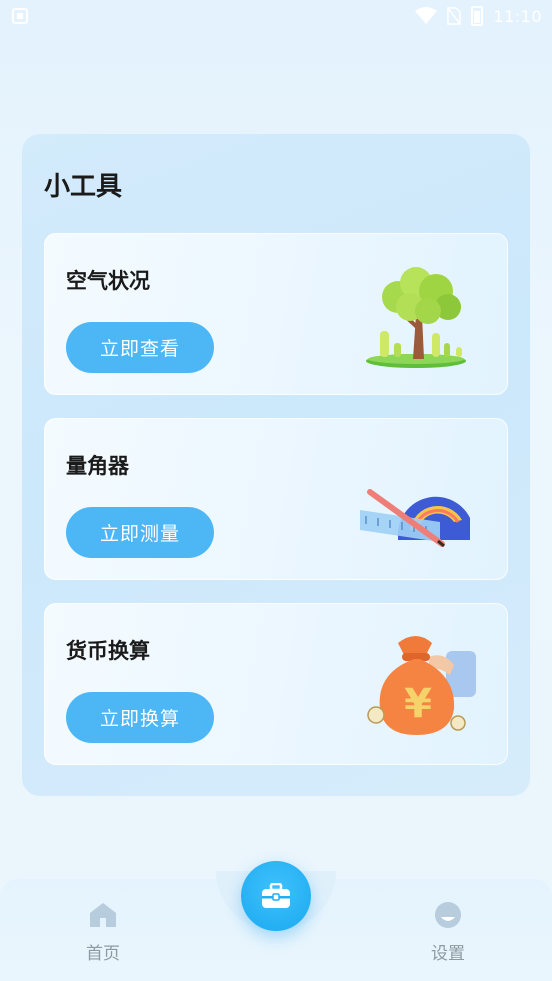  I want to click on tool-item-protractor: 量角器 立即测量, so click(276, 499).